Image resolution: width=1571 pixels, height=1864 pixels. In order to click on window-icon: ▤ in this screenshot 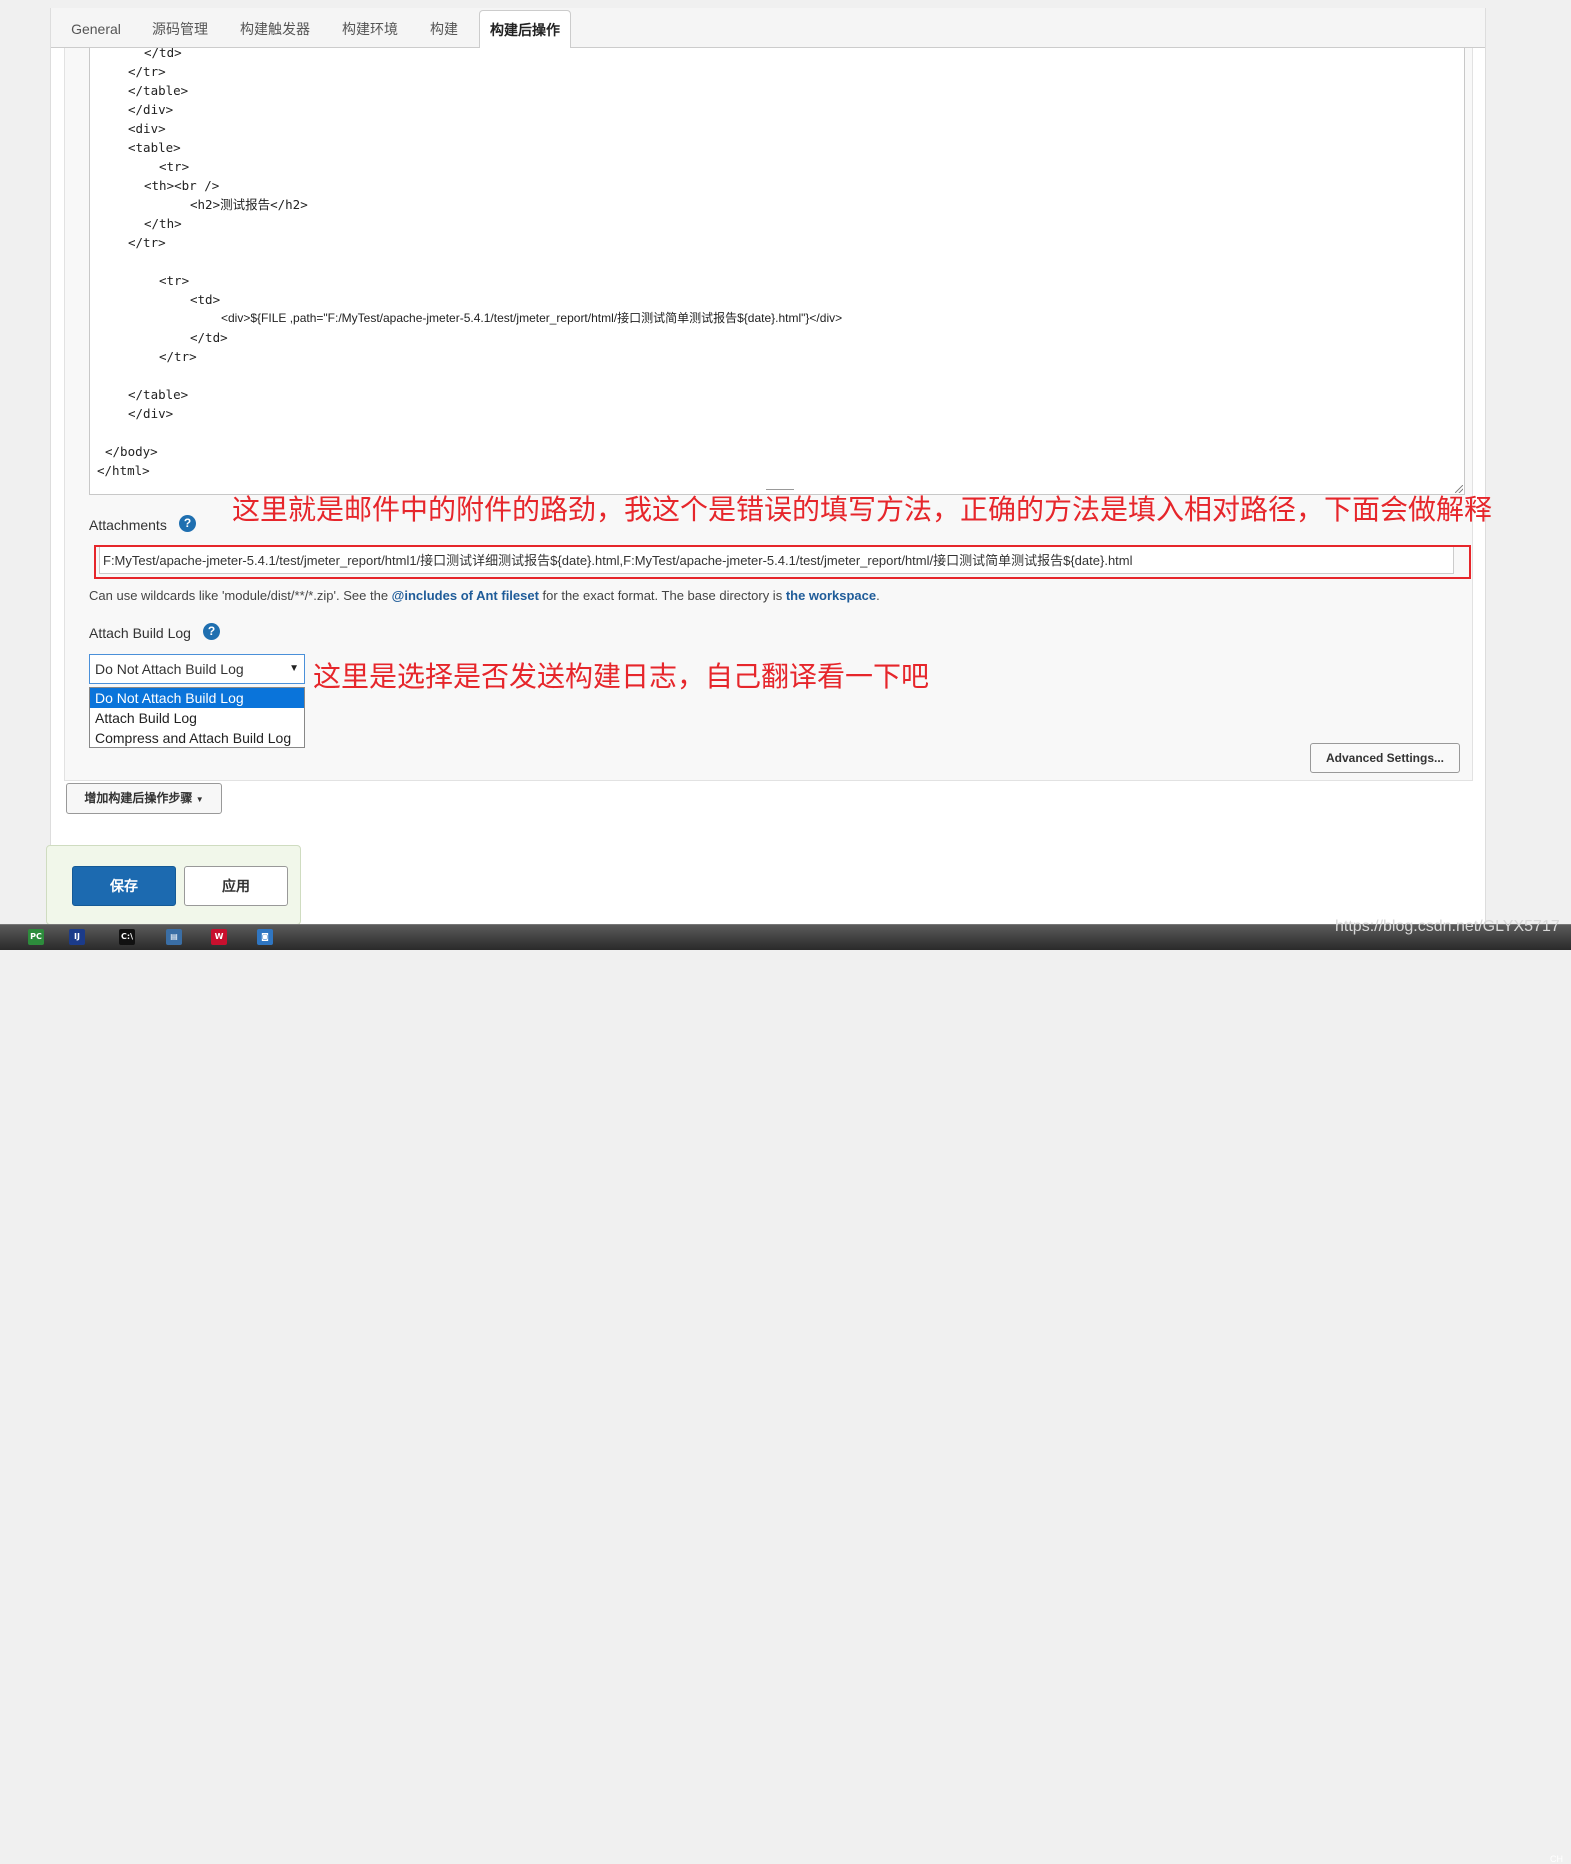, I will do `click(174, 937)`.